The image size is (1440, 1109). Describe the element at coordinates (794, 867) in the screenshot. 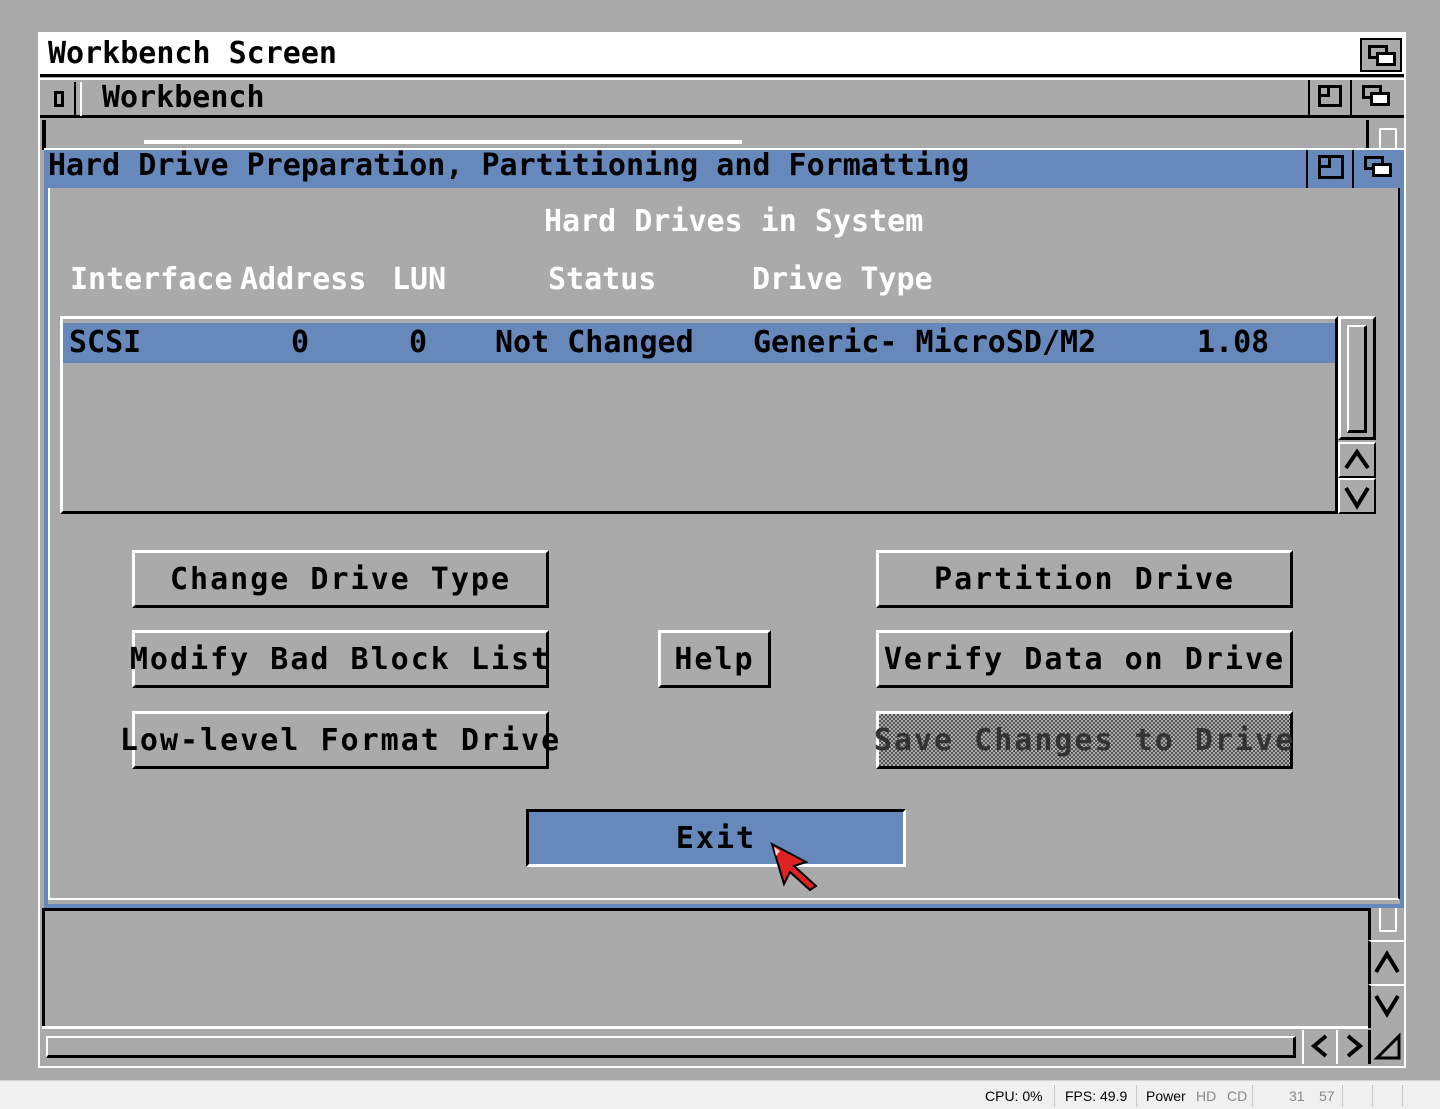

I see `mouse-pointer-icon` at that location.